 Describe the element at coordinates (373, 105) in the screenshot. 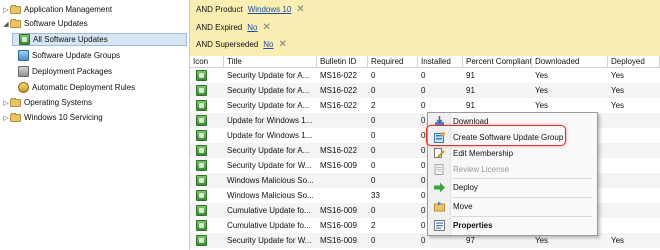

I see `required-cell: 2` at that location.